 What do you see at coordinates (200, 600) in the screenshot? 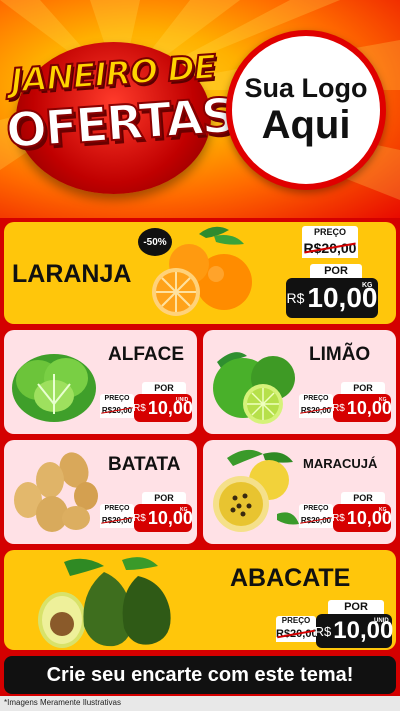
I see `product-card-abacate: ABACATE PREÇO R$20,00 POR R$ 10,00 UNID` at bounding box center [200, 600].